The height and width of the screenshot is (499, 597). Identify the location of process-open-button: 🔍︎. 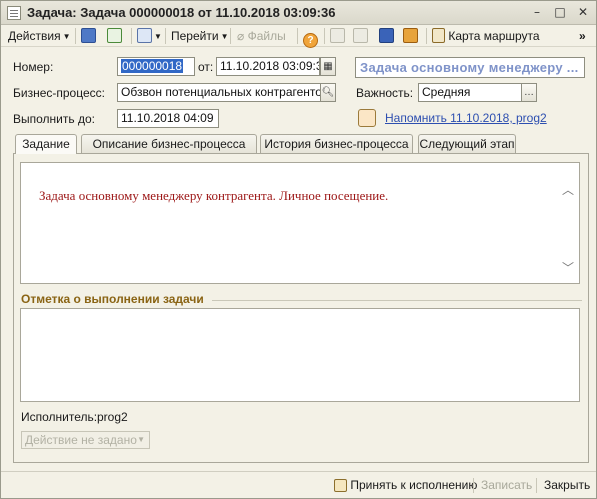
(328, 92).